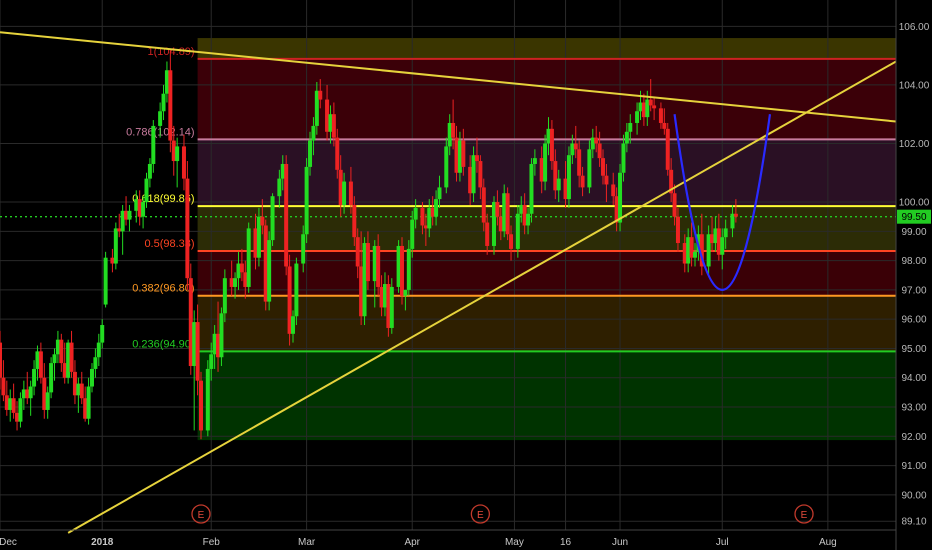 This screenshot has width=932, height=550. What do you see at coordinates (913, 290) in the screenshot?
I see `y-tick-label: 97.00` at bounding box center [913, 290].